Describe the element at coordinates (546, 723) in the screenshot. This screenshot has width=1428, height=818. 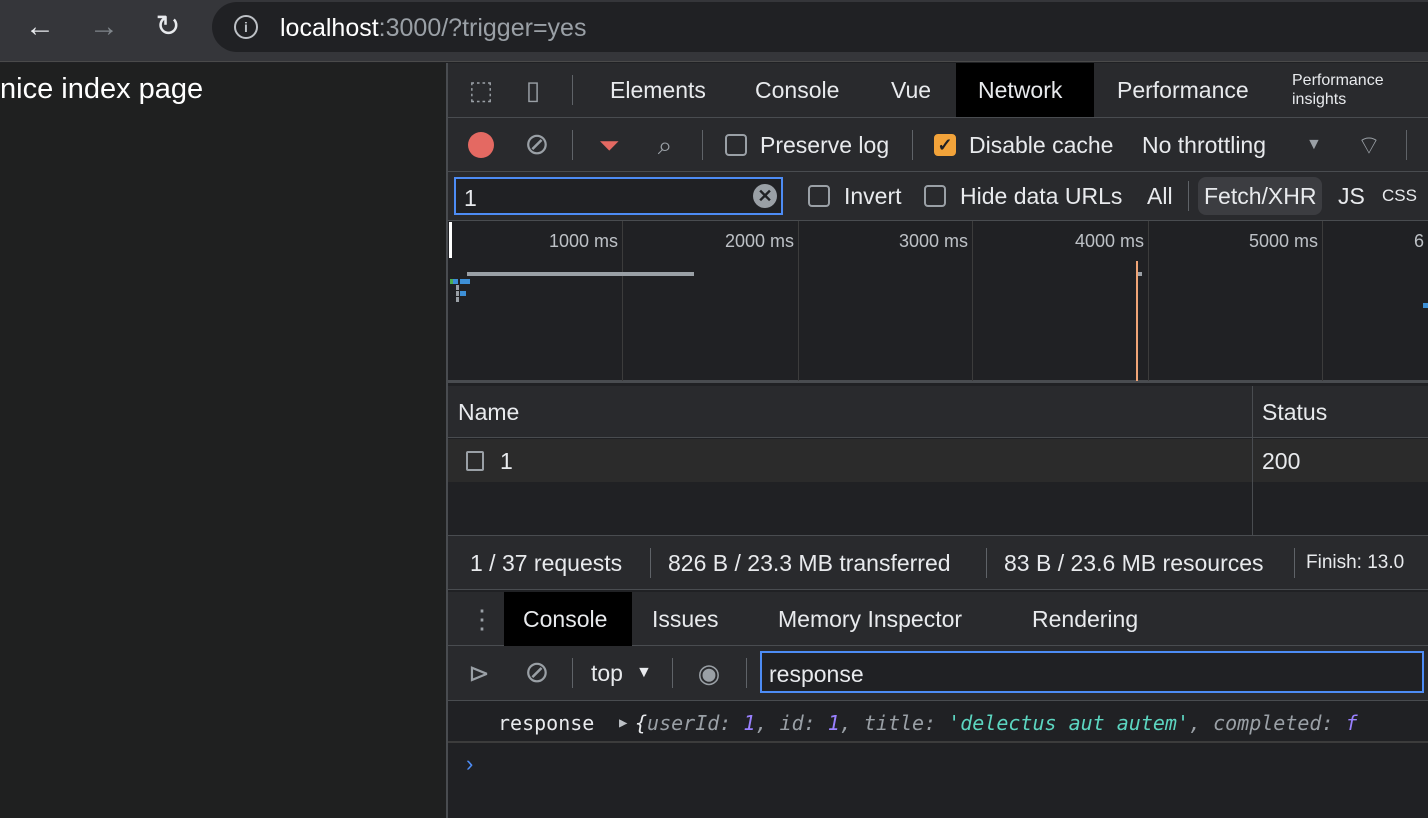
I see `log-label: response` at that location.